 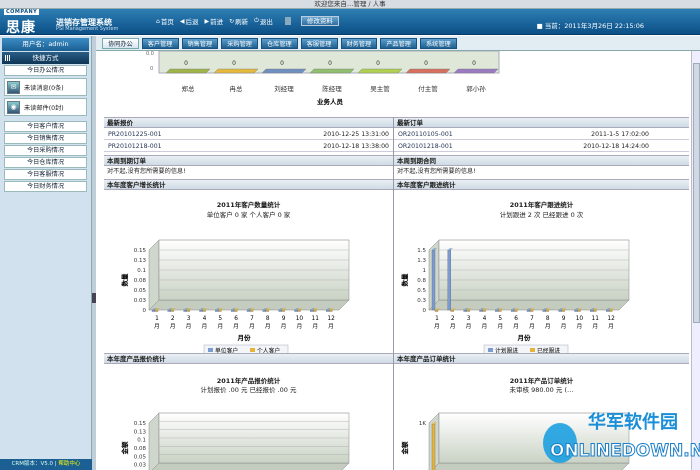 What do you see at coordinates (160, 43) in the screenshot?
I see `tab-customer: 客户管理` at bounding box center [160, 43].